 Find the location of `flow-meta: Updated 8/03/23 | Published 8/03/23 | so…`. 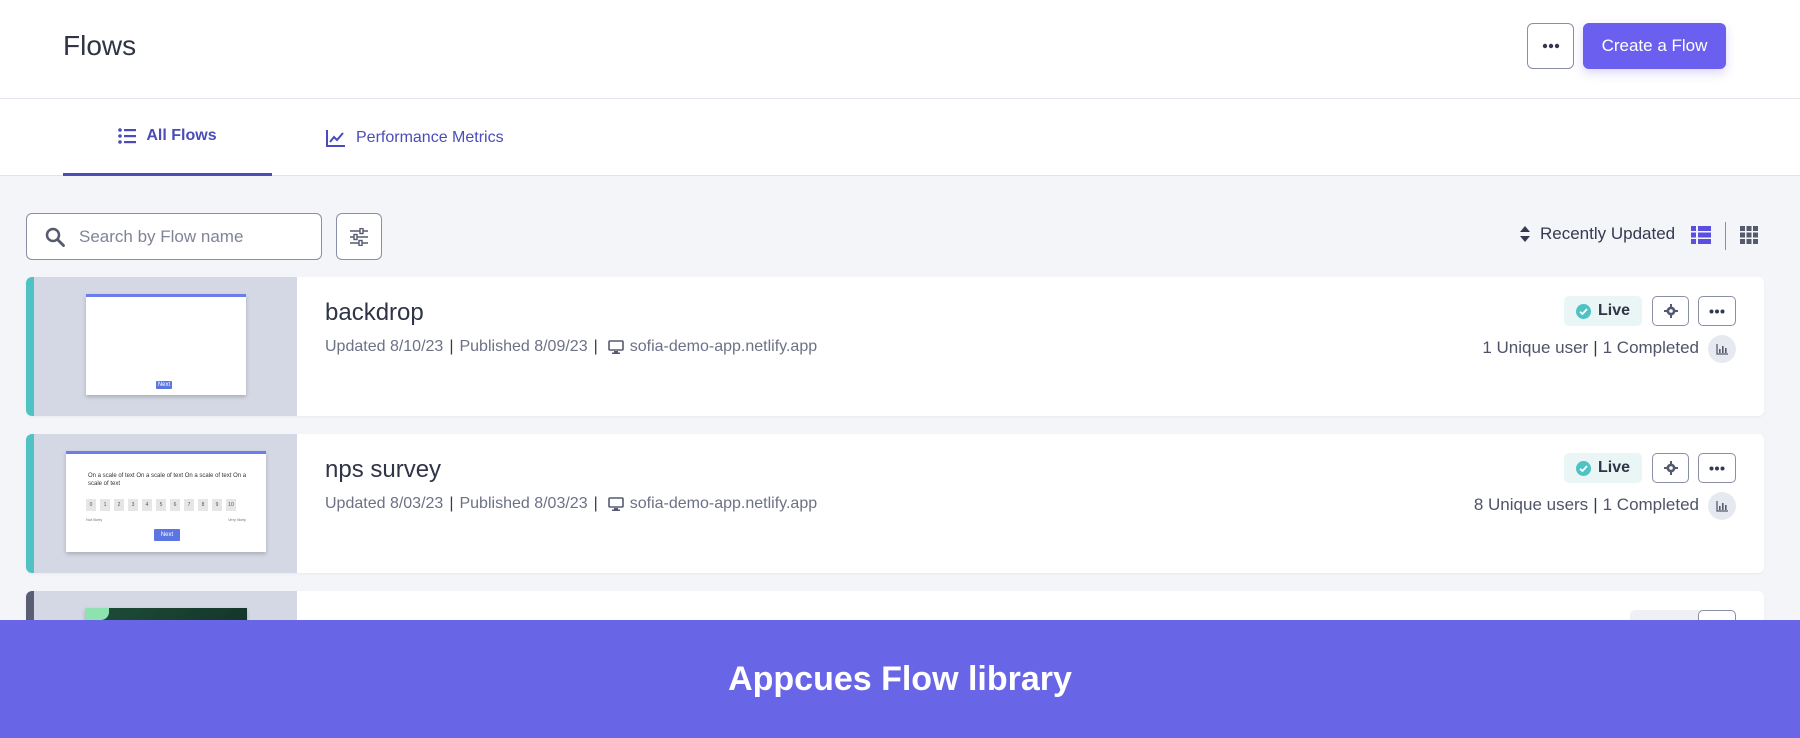

flow-meta: Updated 8/03/23 | Published 8/03/23 | so… is located at coordinates (571, 504).